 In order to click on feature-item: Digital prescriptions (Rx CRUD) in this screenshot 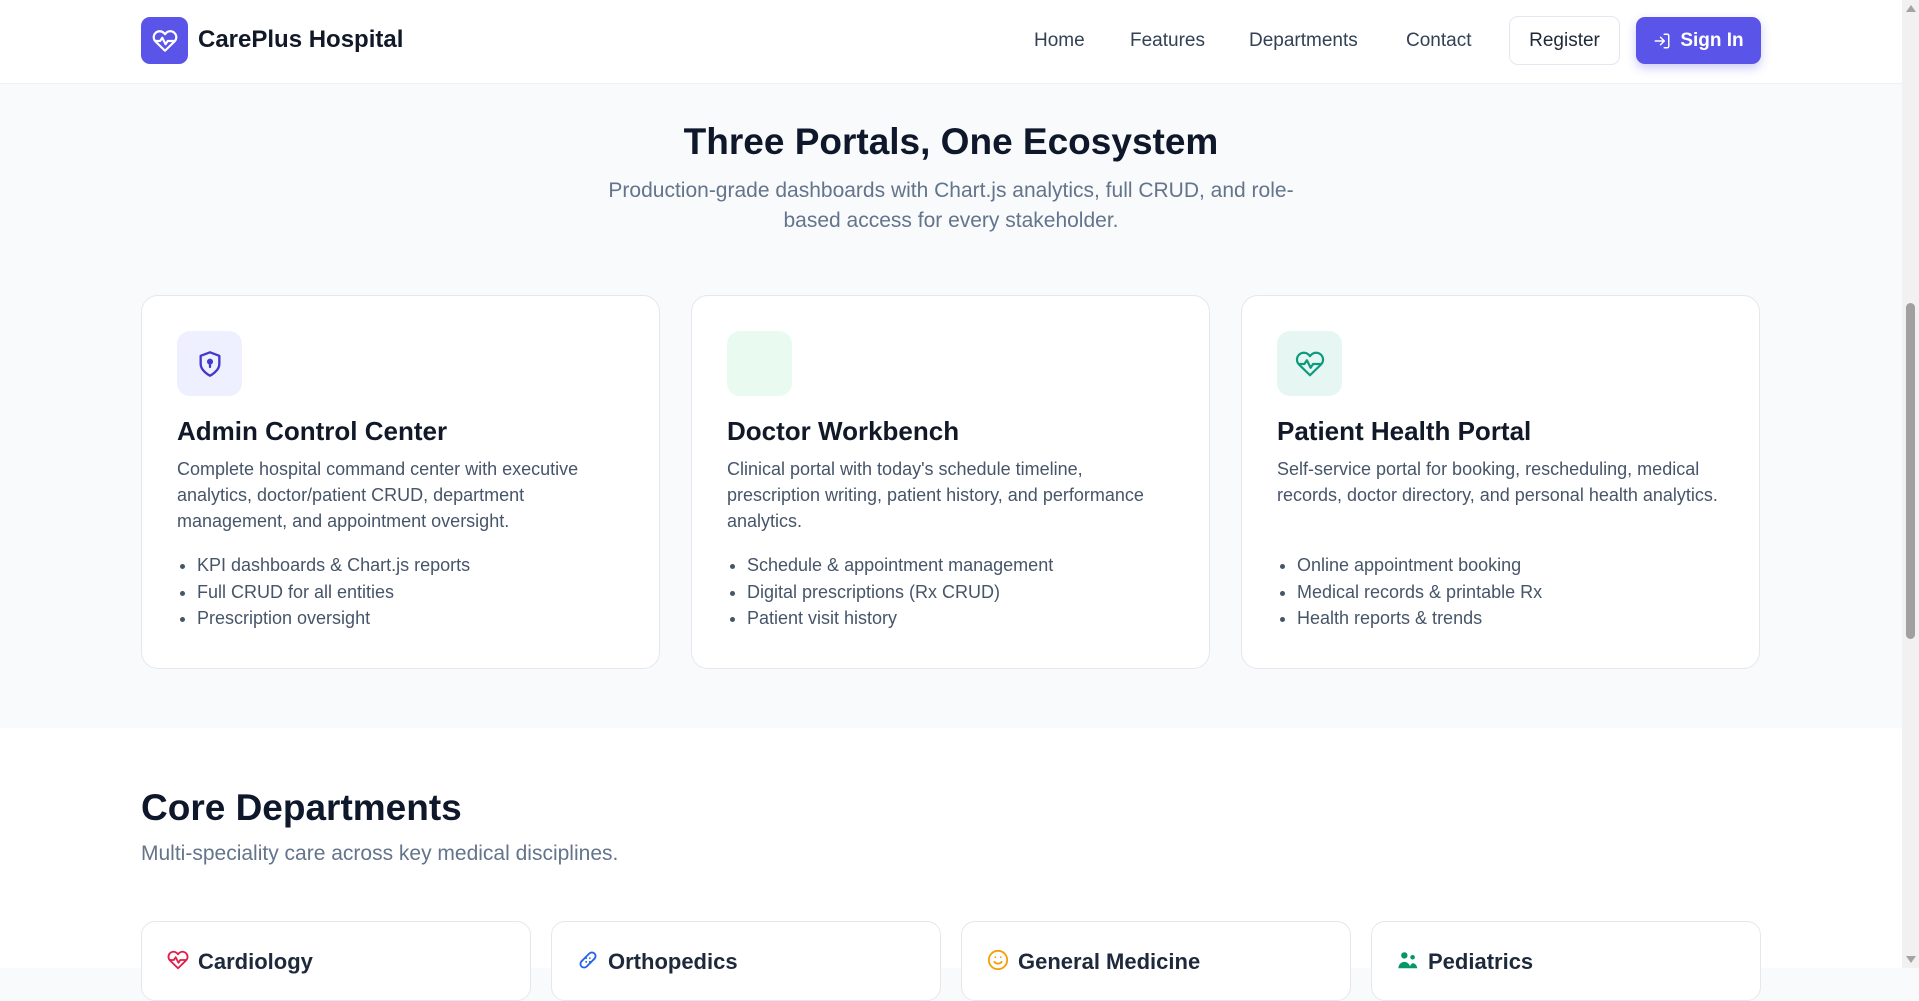, I will do `click(900, 592)`.